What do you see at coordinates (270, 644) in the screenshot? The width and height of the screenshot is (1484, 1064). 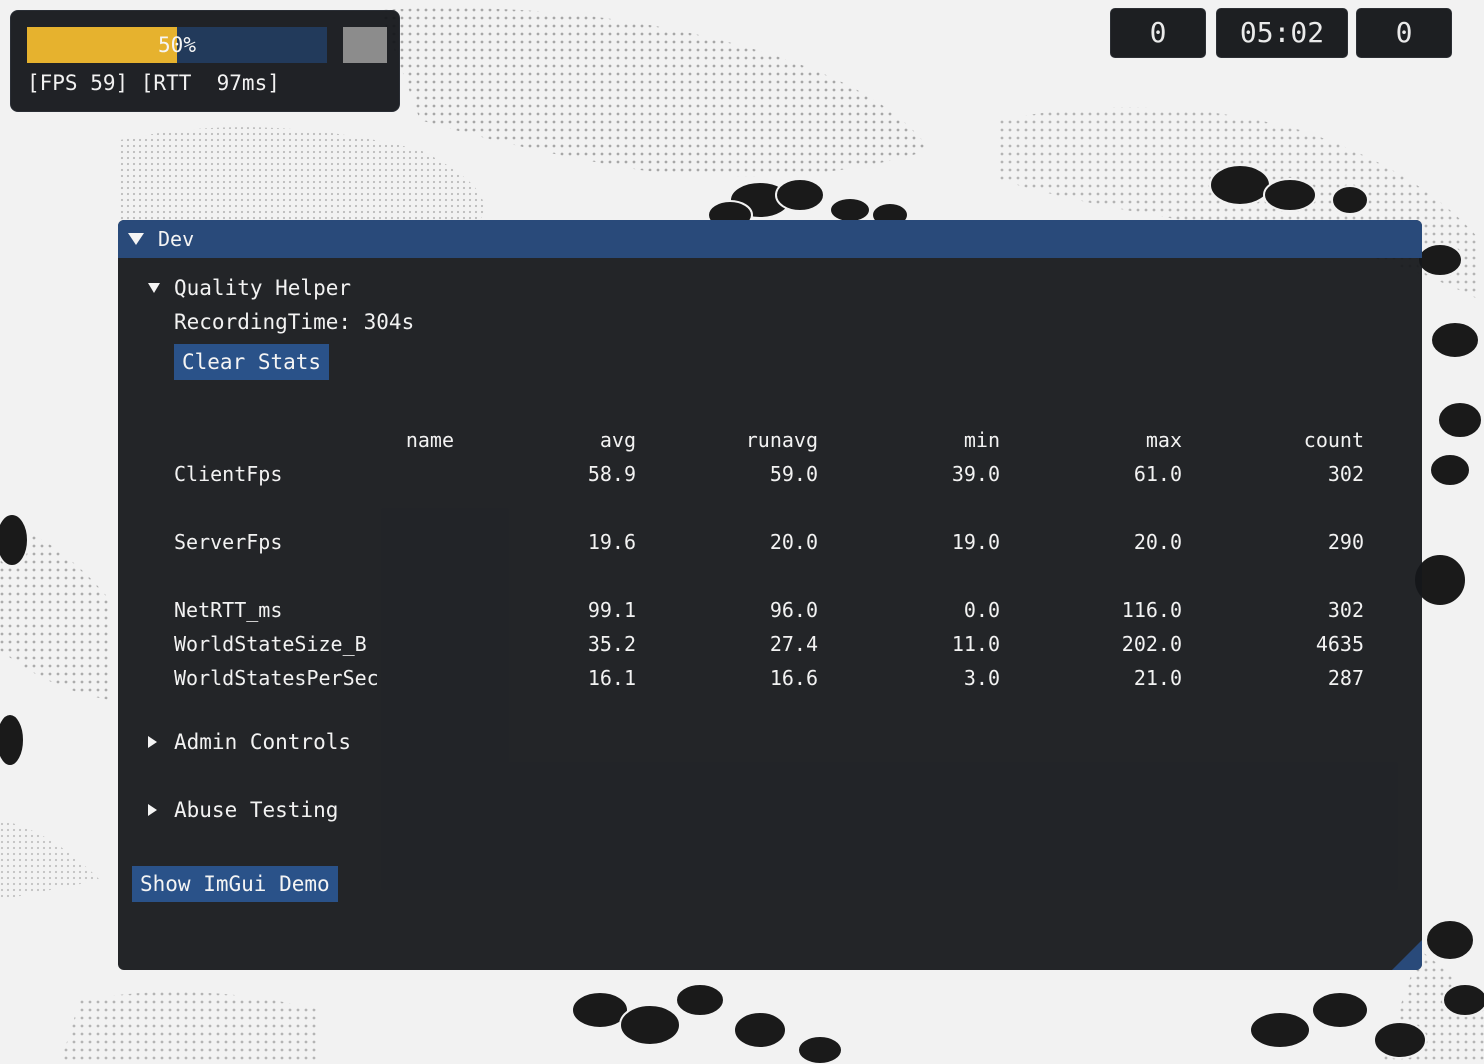 I see `cell-name: WorldStateSize_B` at bounding box center [270, 644].